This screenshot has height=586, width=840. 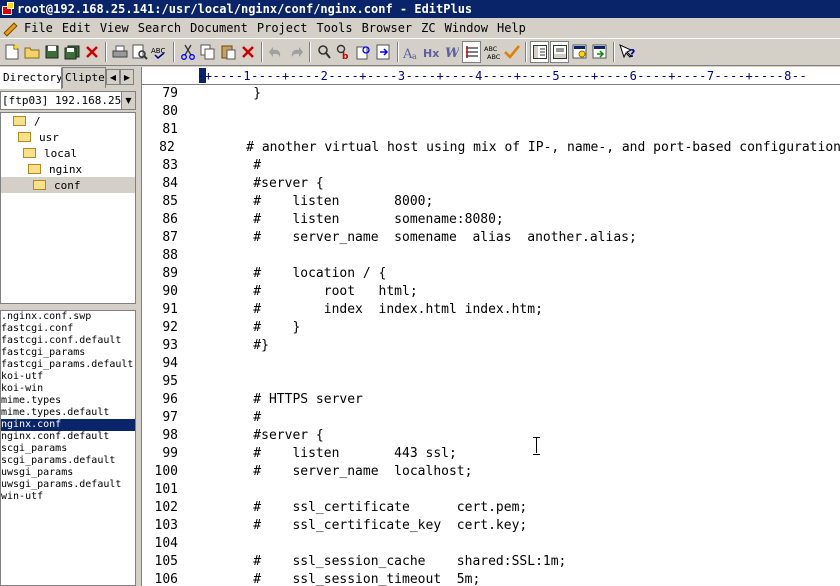 I want to click on menu-browser: Browser, so click(x=388, y=28).